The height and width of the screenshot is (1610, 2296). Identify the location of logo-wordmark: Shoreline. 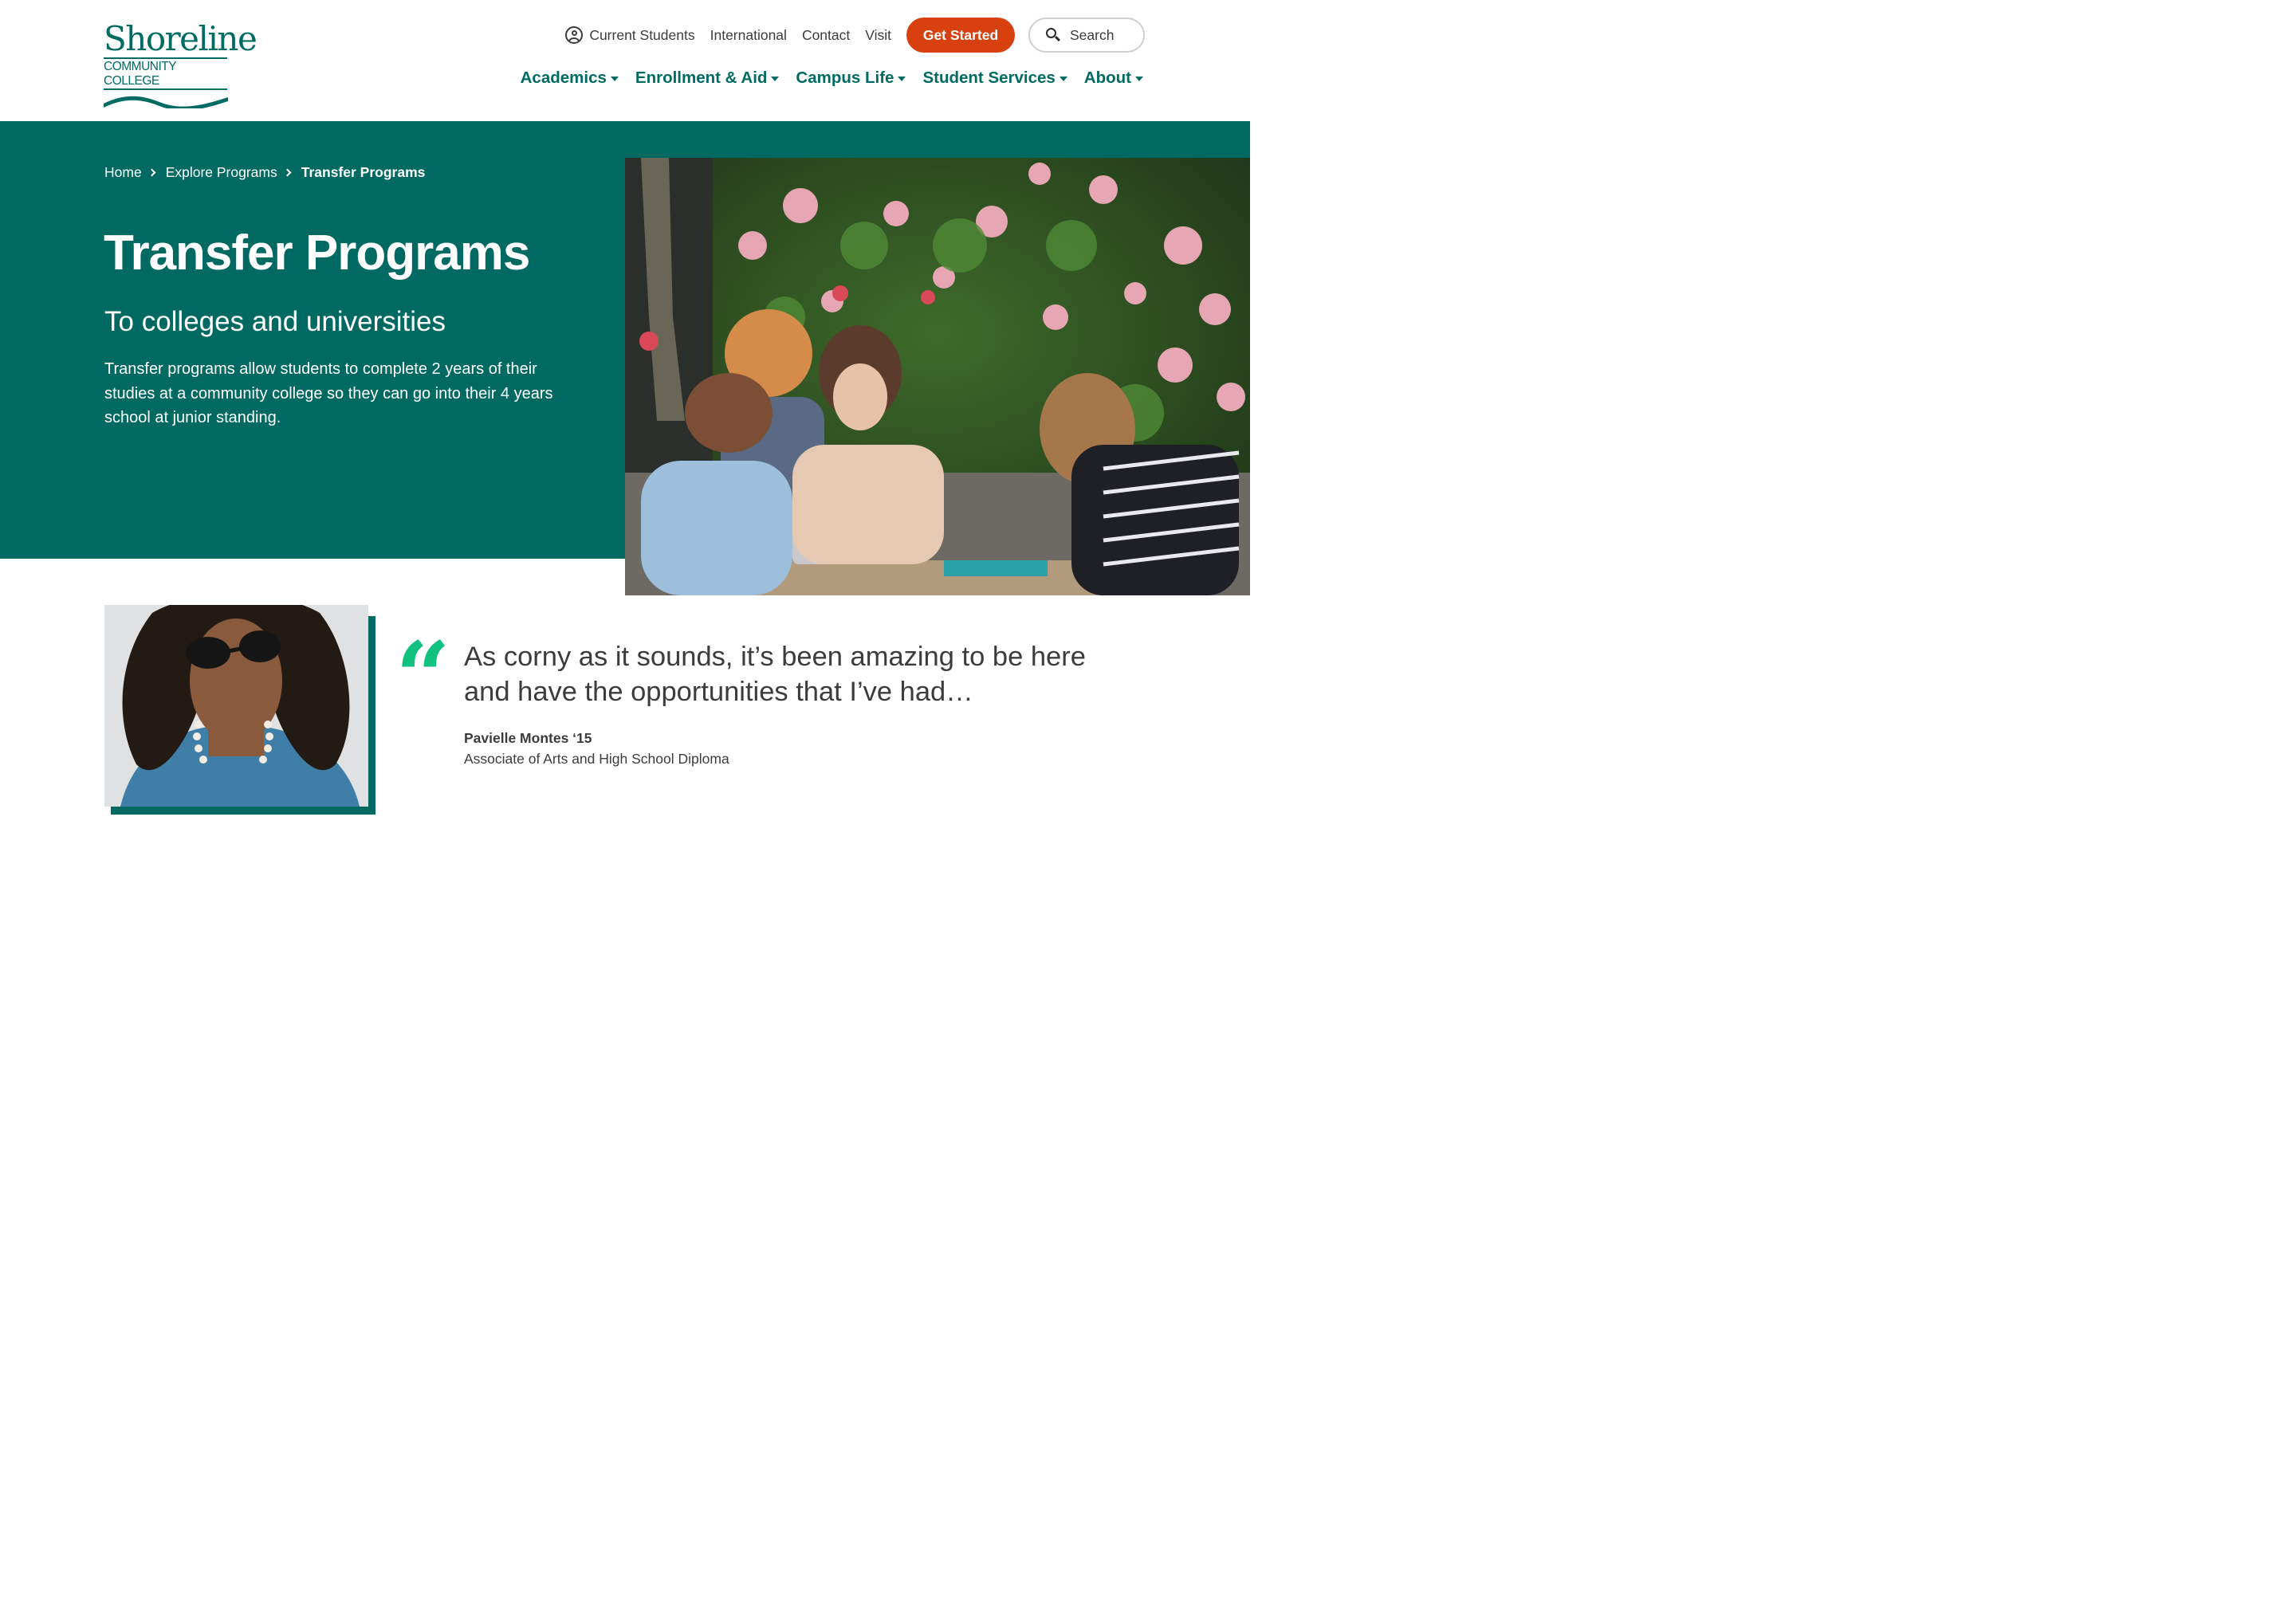
(181, 38).